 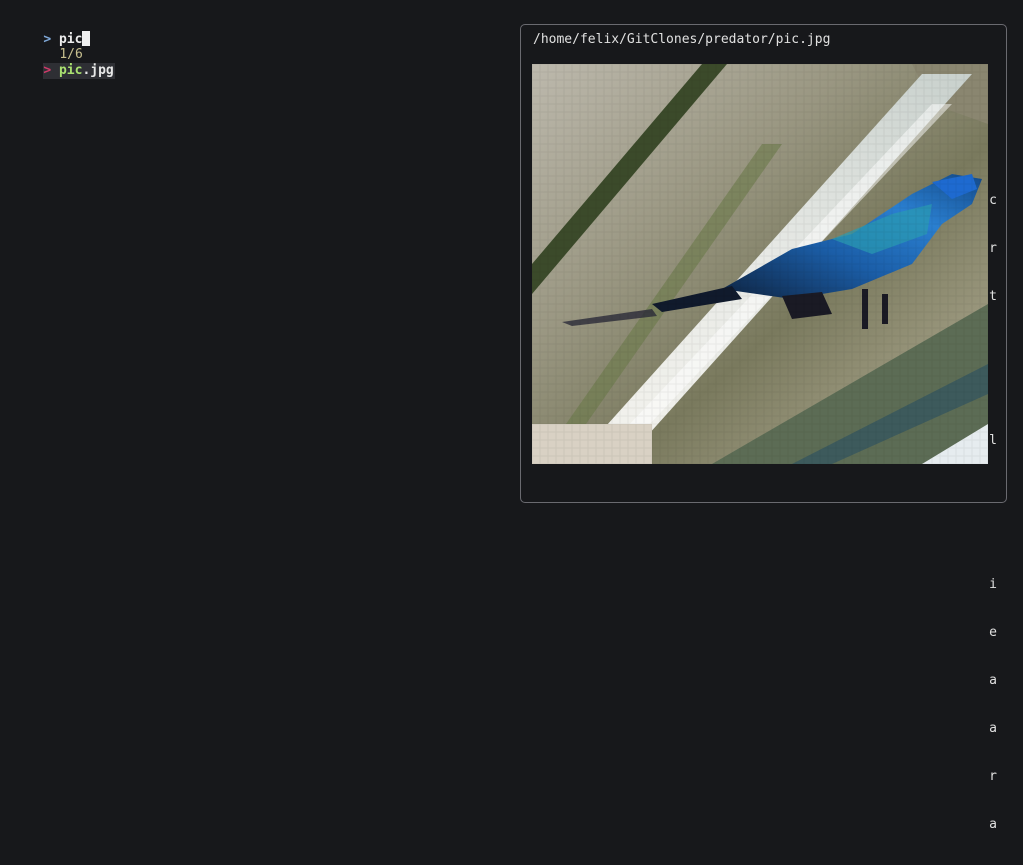 What do you see at coordinates (70, 70) in the screenshot?
I see `result-match-text: pic` at bounding box center [70, 70].